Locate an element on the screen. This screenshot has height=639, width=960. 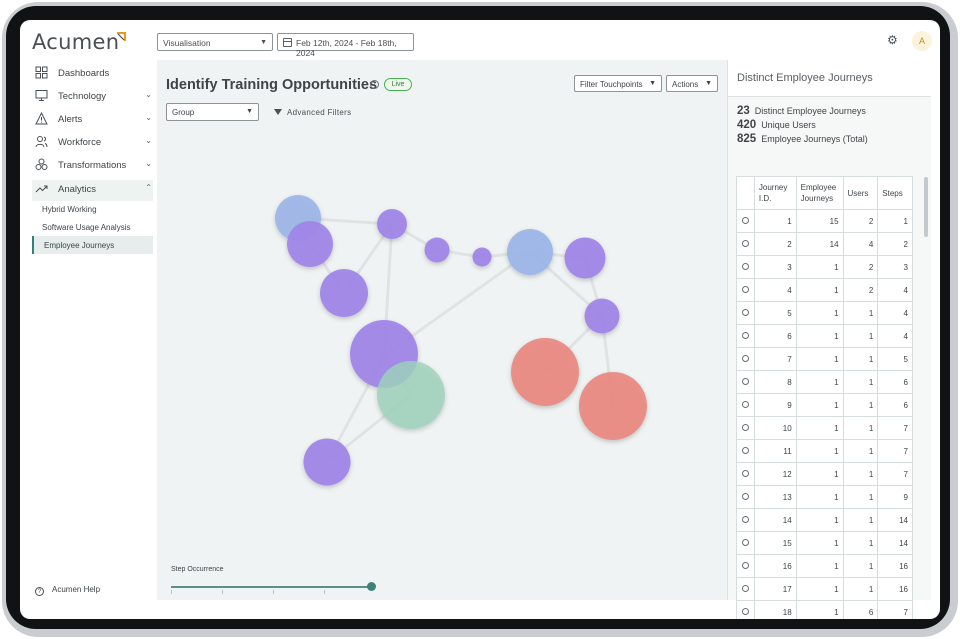
table-row: 13 1 1 9 is located at coordinates (824, 497).